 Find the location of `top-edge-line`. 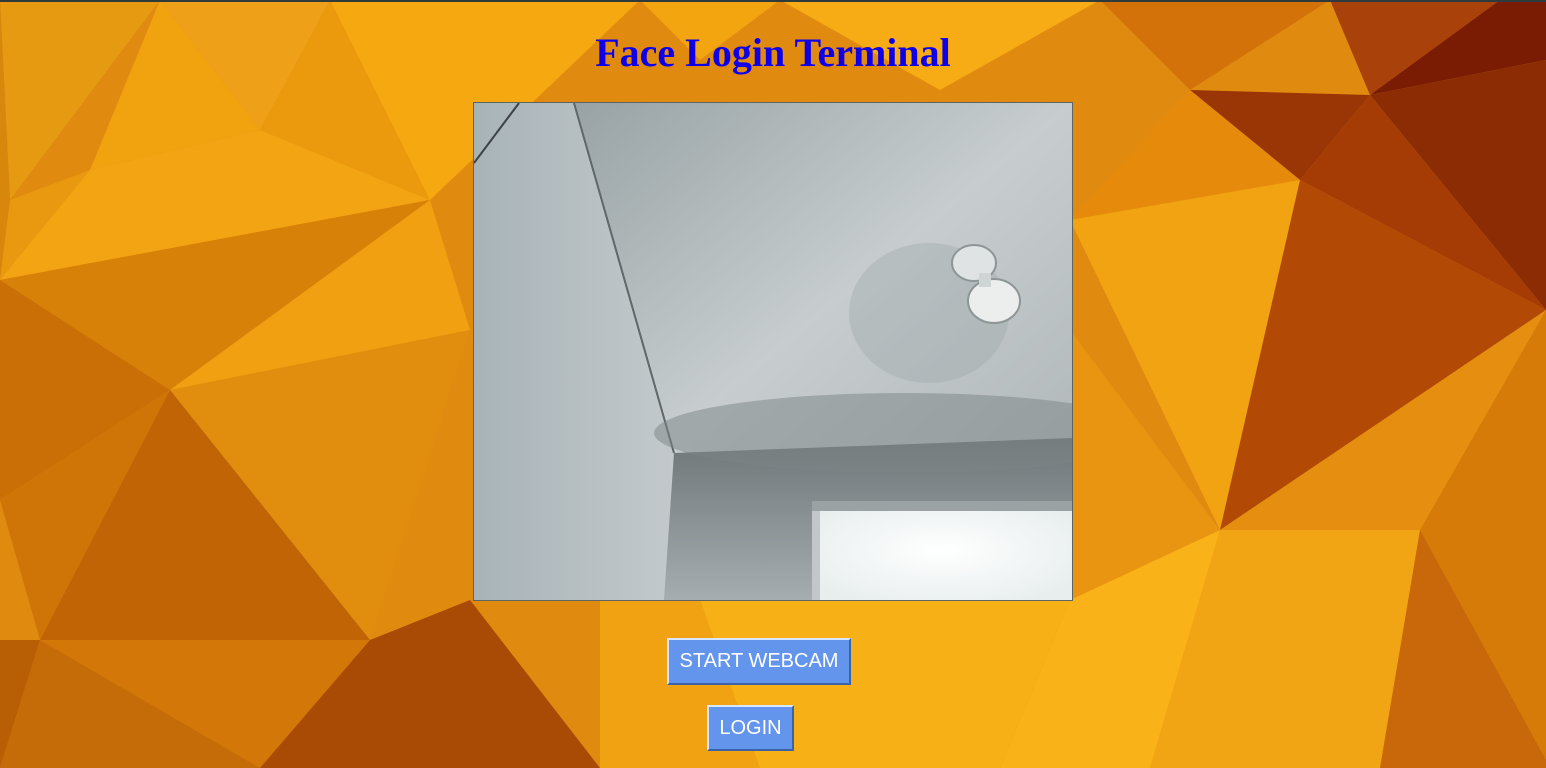

top-edge-line is located at coordinates (773, 1).